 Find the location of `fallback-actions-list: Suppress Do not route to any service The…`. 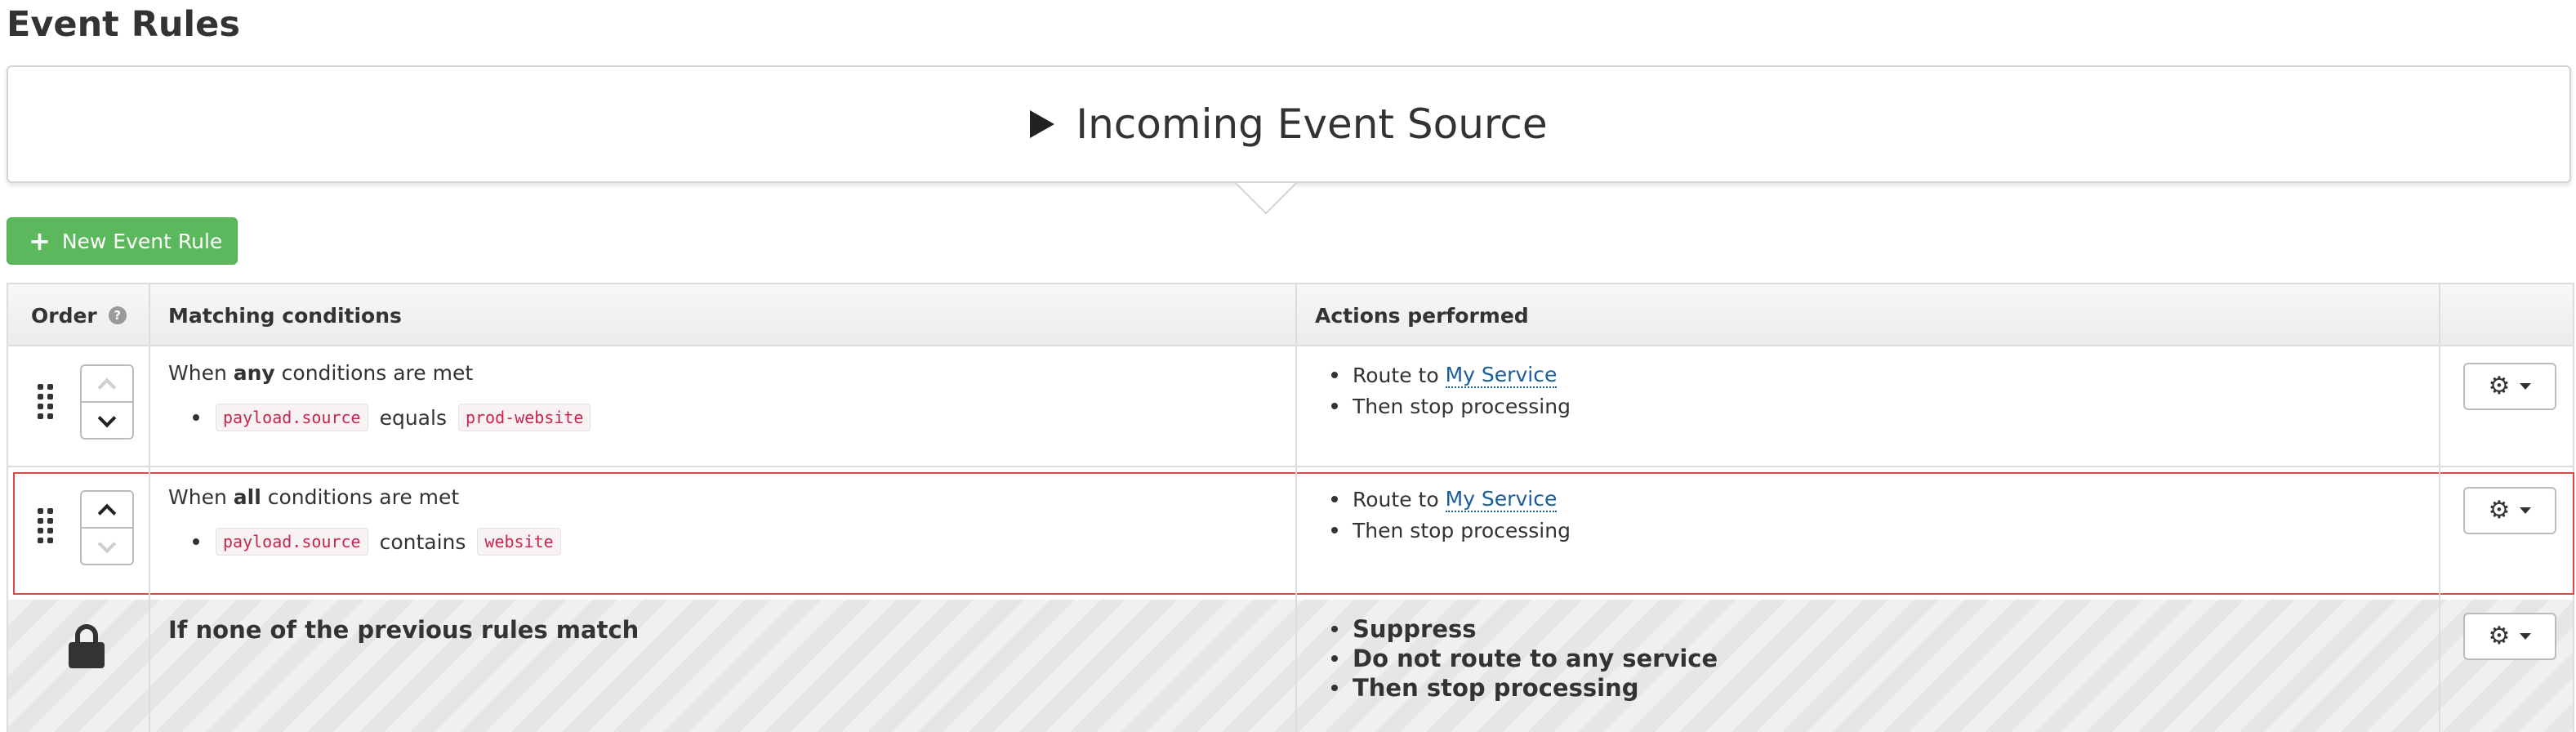

fallback-actions-list: Suppress Do not route to any service The… is located at coordinates (1524, 658).